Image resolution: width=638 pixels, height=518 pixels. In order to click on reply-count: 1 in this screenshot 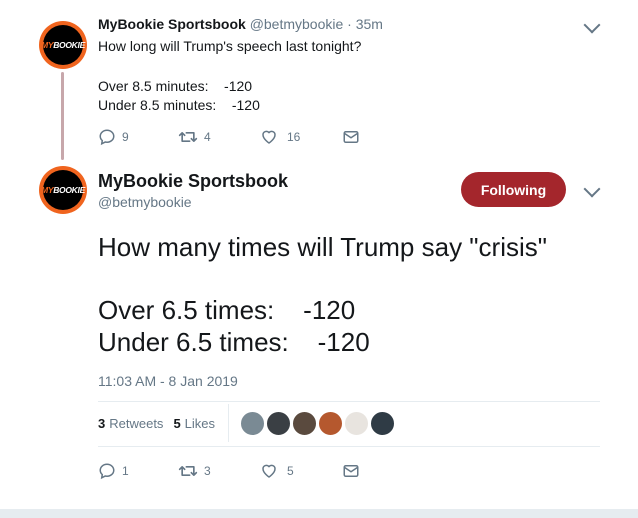, I will do `click(125, 471)`.